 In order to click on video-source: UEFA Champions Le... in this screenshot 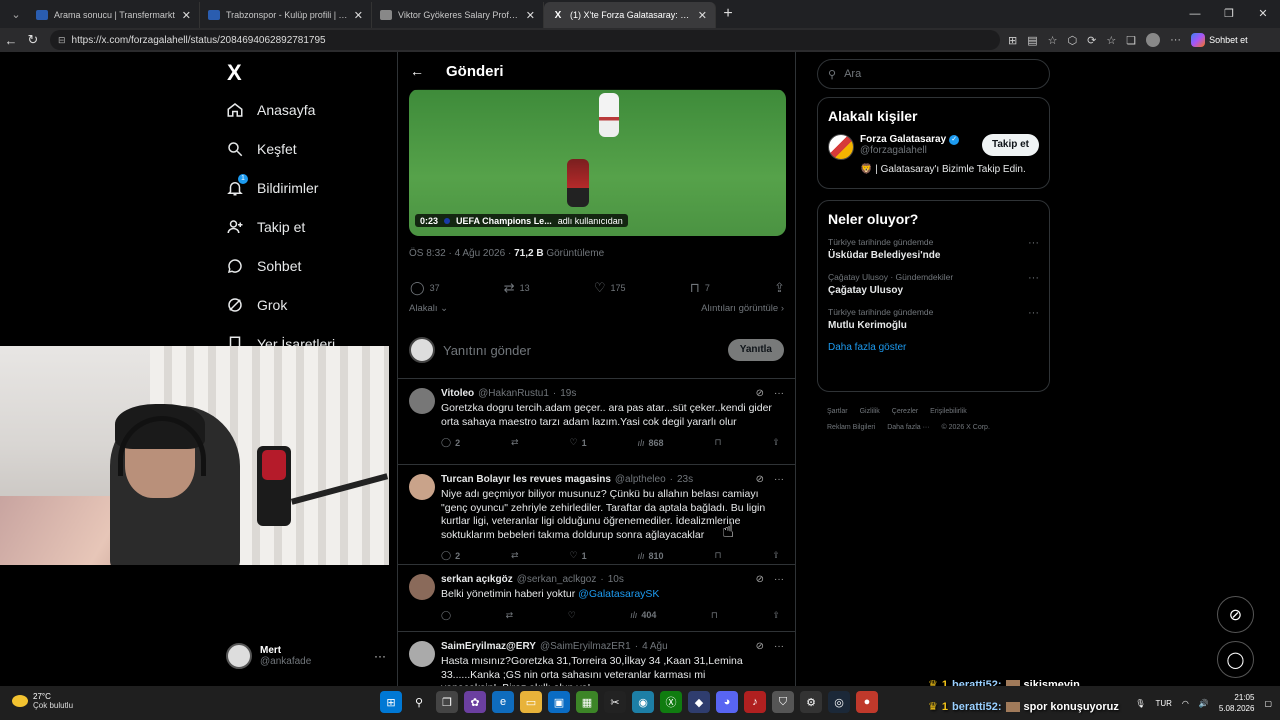, I will do `click(504, 221)`.